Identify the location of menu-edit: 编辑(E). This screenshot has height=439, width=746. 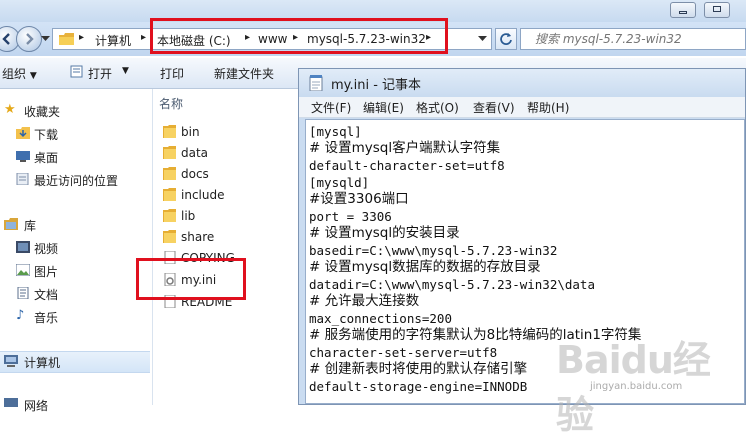
(383, 107).